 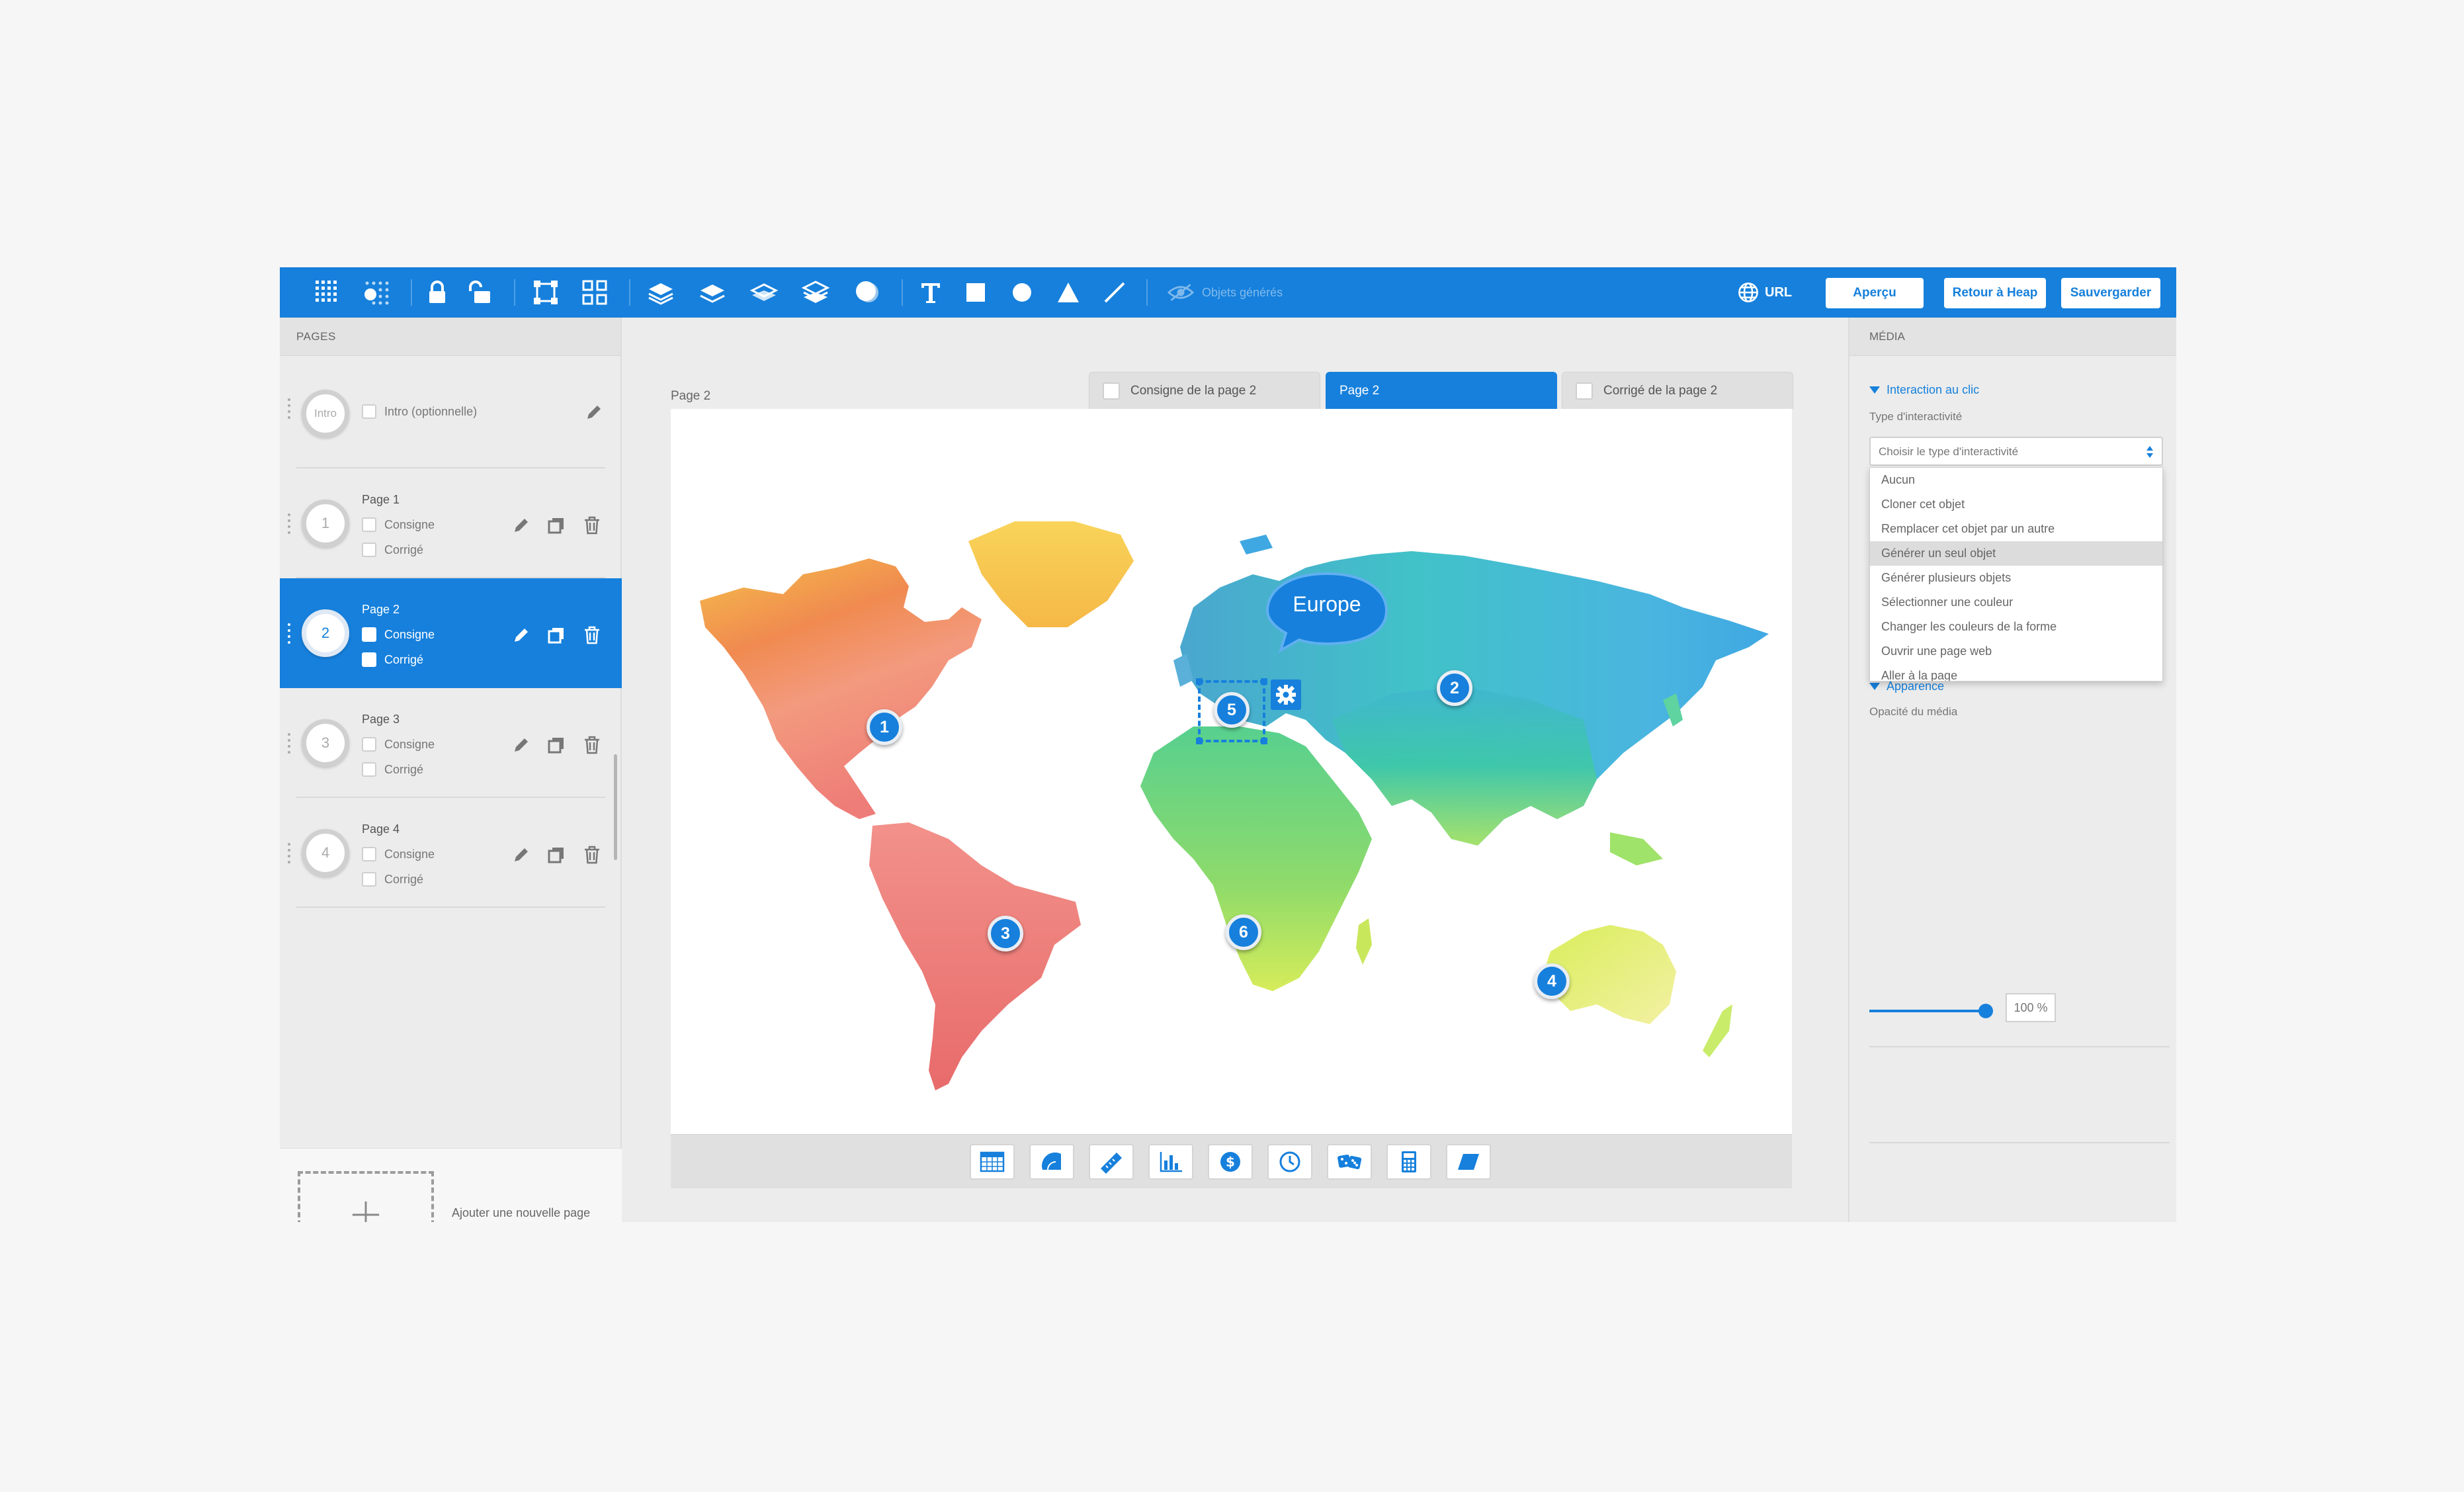 I want to click on ruler-icon, so click(x=1111, y=1162).